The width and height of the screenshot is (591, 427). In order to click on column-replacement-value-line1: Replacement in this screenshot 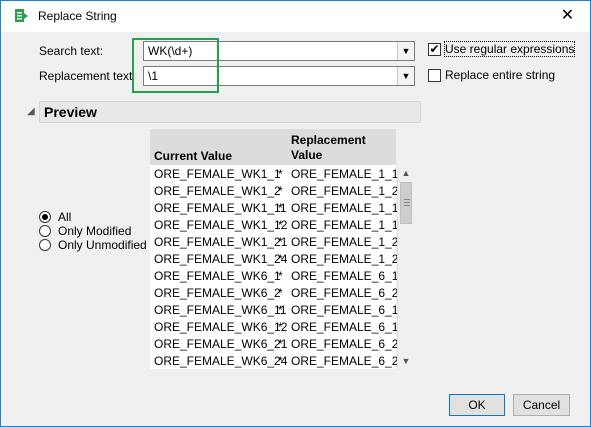, I will do `click(328, 140)`.